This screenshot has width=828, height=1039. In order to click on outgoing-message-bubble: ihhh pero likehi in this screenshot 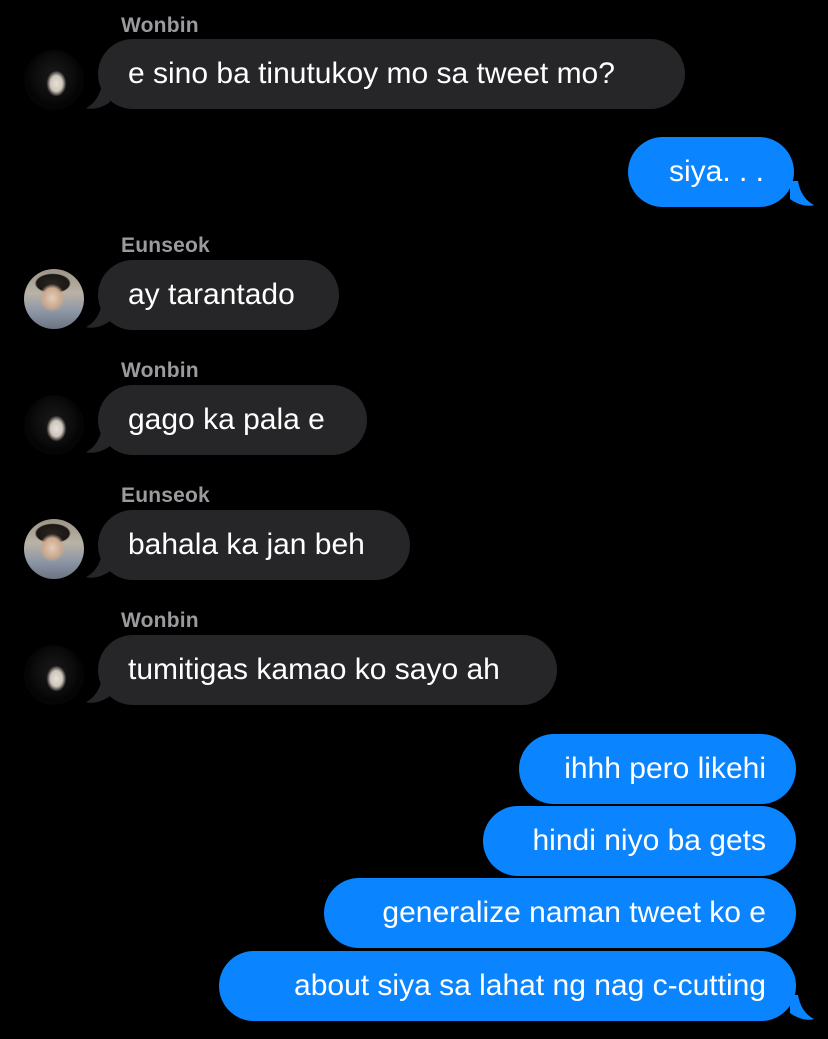, I will do `click(657, 769)`.